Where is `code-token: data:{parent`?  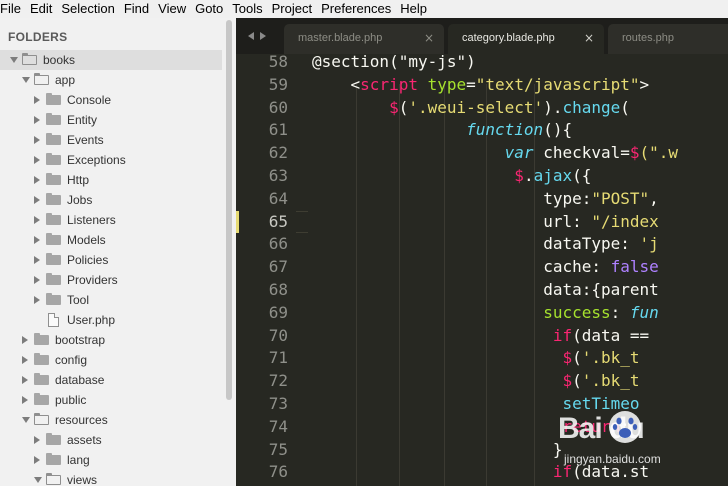 code-token: data:{parent is located at coordinates (485, 289).